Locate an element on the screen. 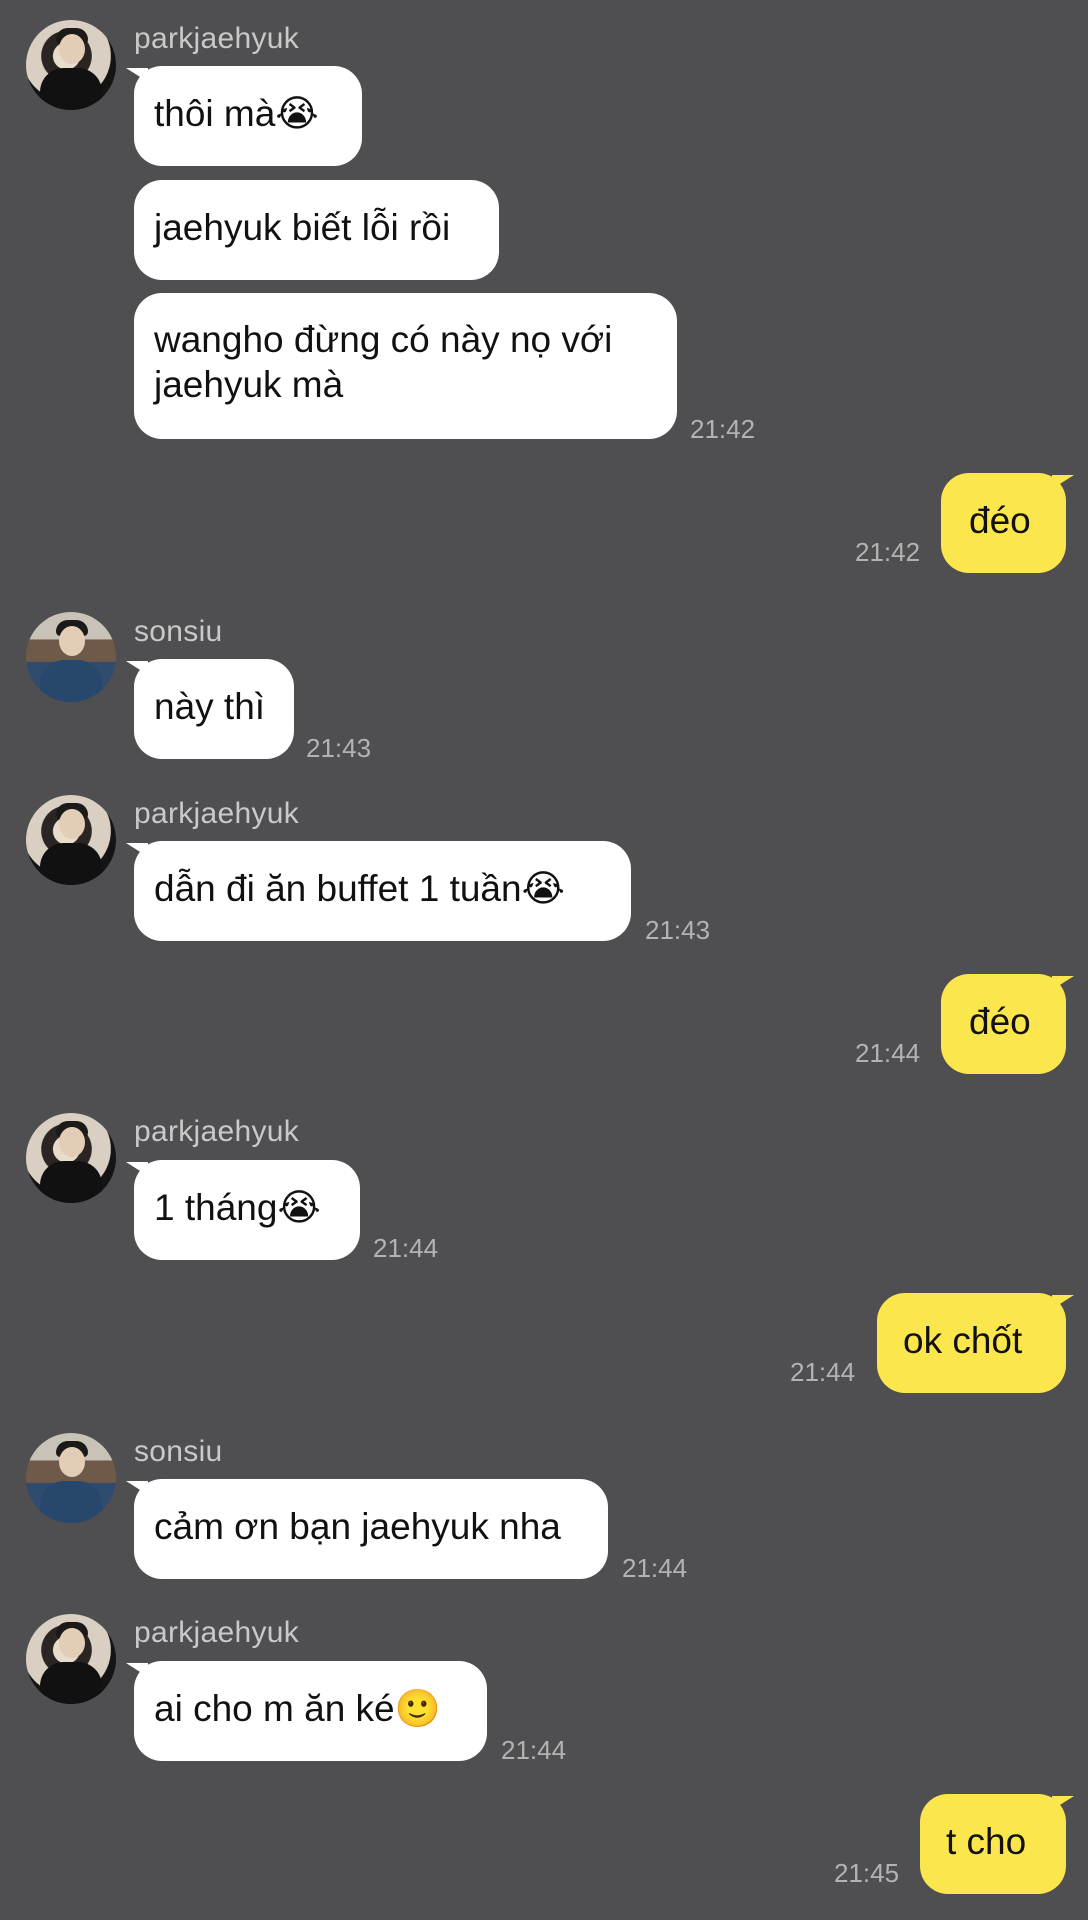 The height and width of the screenshot is (1920, 1088). message-bubble: ai cho m ăn ké🙂 is located at coordinates (310, 1711).